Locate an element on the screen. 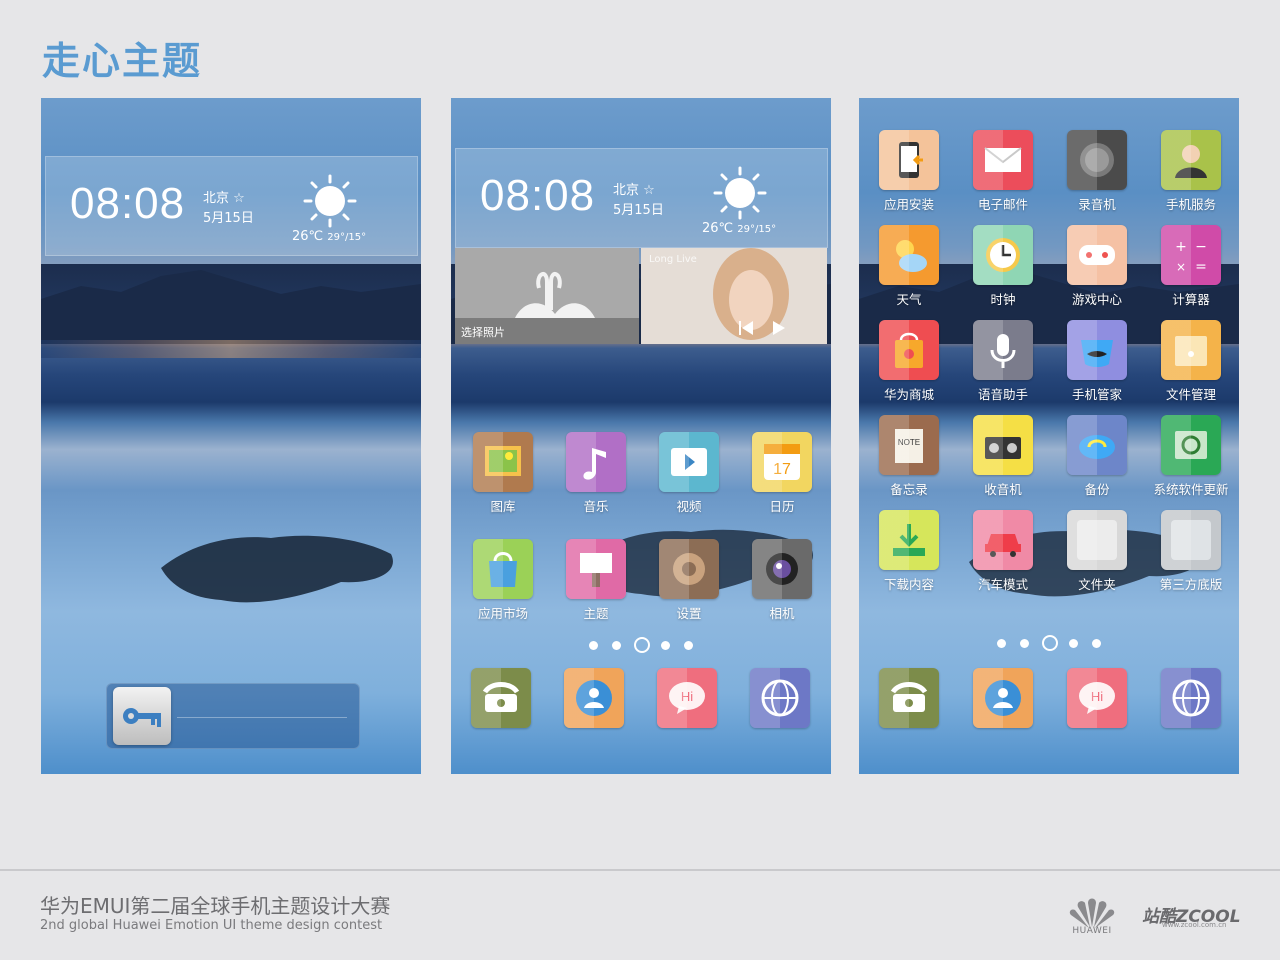  app-label: 主题 is located at coordinates (596, 613).